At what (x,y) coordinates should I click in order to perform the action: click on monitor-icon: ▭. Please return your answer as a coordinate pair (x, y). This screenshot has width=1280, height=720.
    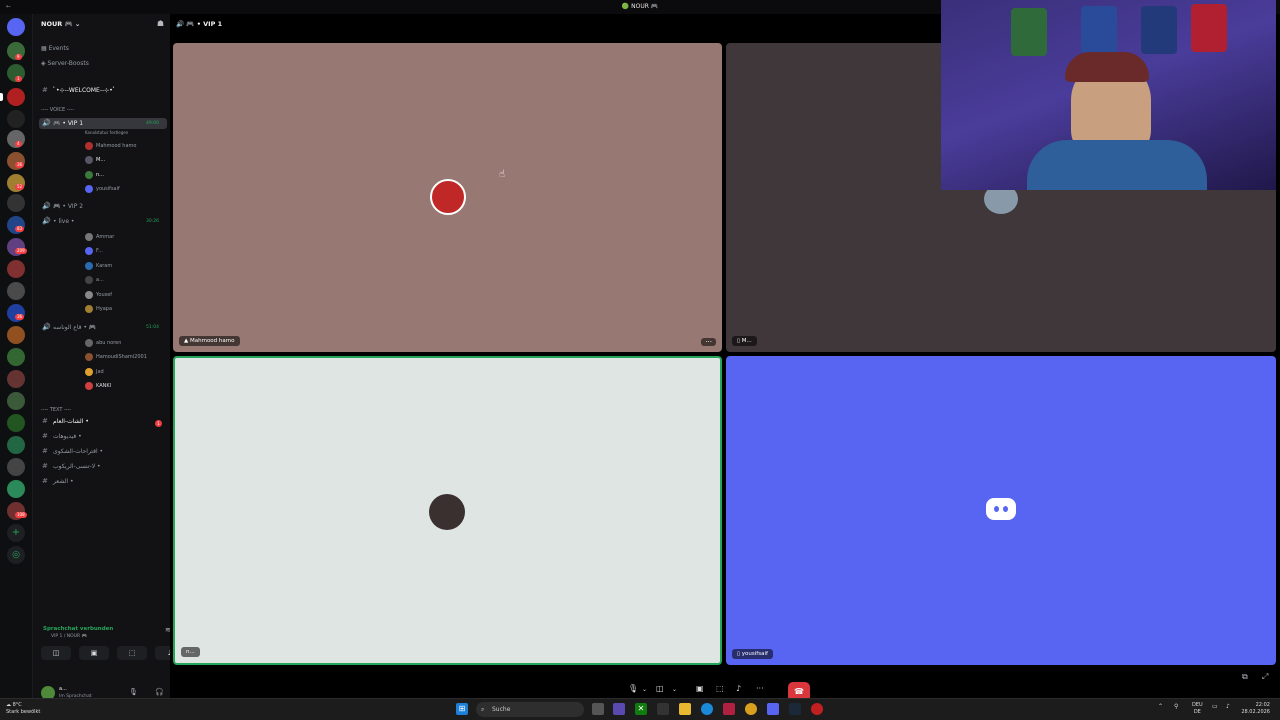
    Looking at the image, I should click on (1215, 706).